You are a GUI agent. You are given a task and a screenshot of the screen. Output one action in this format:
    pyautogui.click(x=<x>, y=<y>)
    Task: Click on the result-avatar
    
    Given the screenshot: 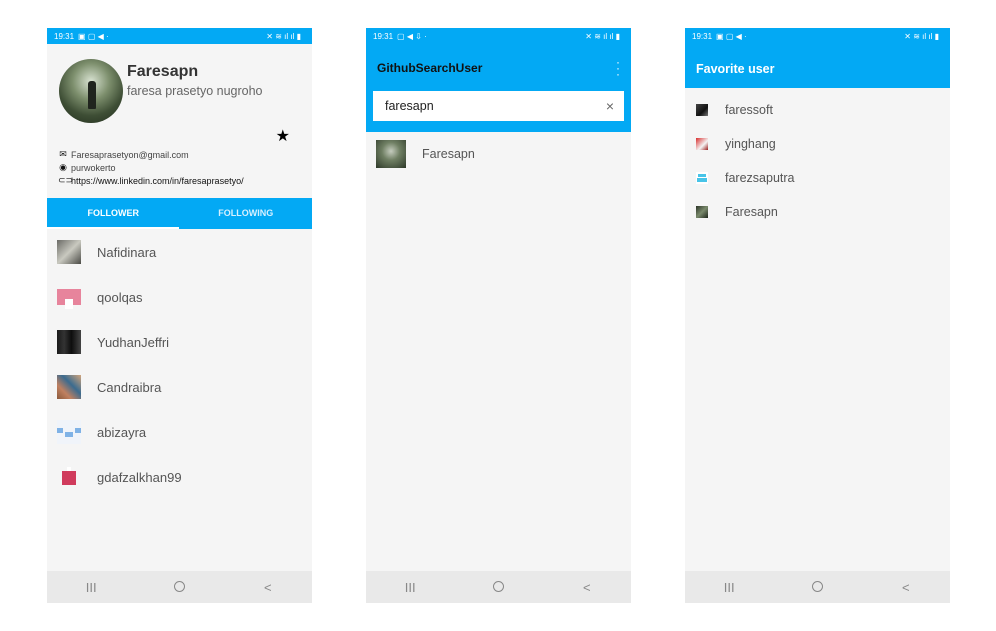 What is the action you would take?
    pyautogui.click(x=391, y=154)
    